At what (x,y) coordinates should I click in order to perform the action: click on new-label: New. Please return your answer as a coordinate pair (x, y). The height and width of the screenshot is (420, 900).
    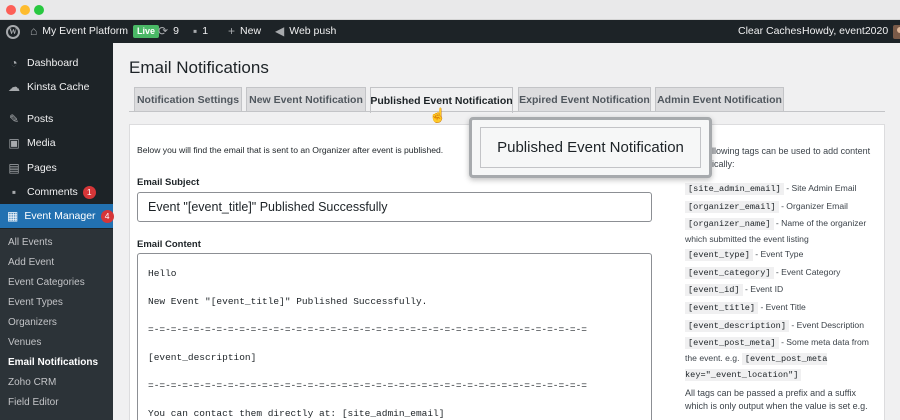
    Looking at the image, I should click on (251, 31).